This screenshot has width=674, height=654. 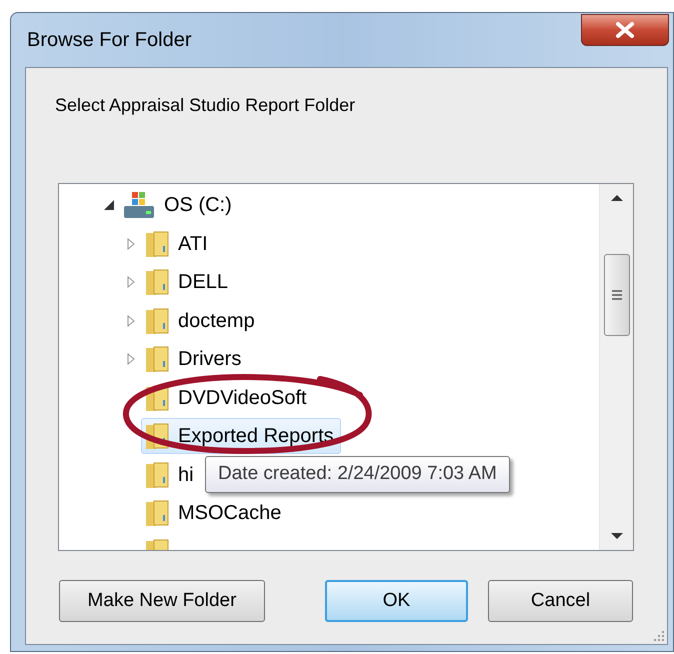 I want to click on dialog-button: OK, so click(x=396, y=601).